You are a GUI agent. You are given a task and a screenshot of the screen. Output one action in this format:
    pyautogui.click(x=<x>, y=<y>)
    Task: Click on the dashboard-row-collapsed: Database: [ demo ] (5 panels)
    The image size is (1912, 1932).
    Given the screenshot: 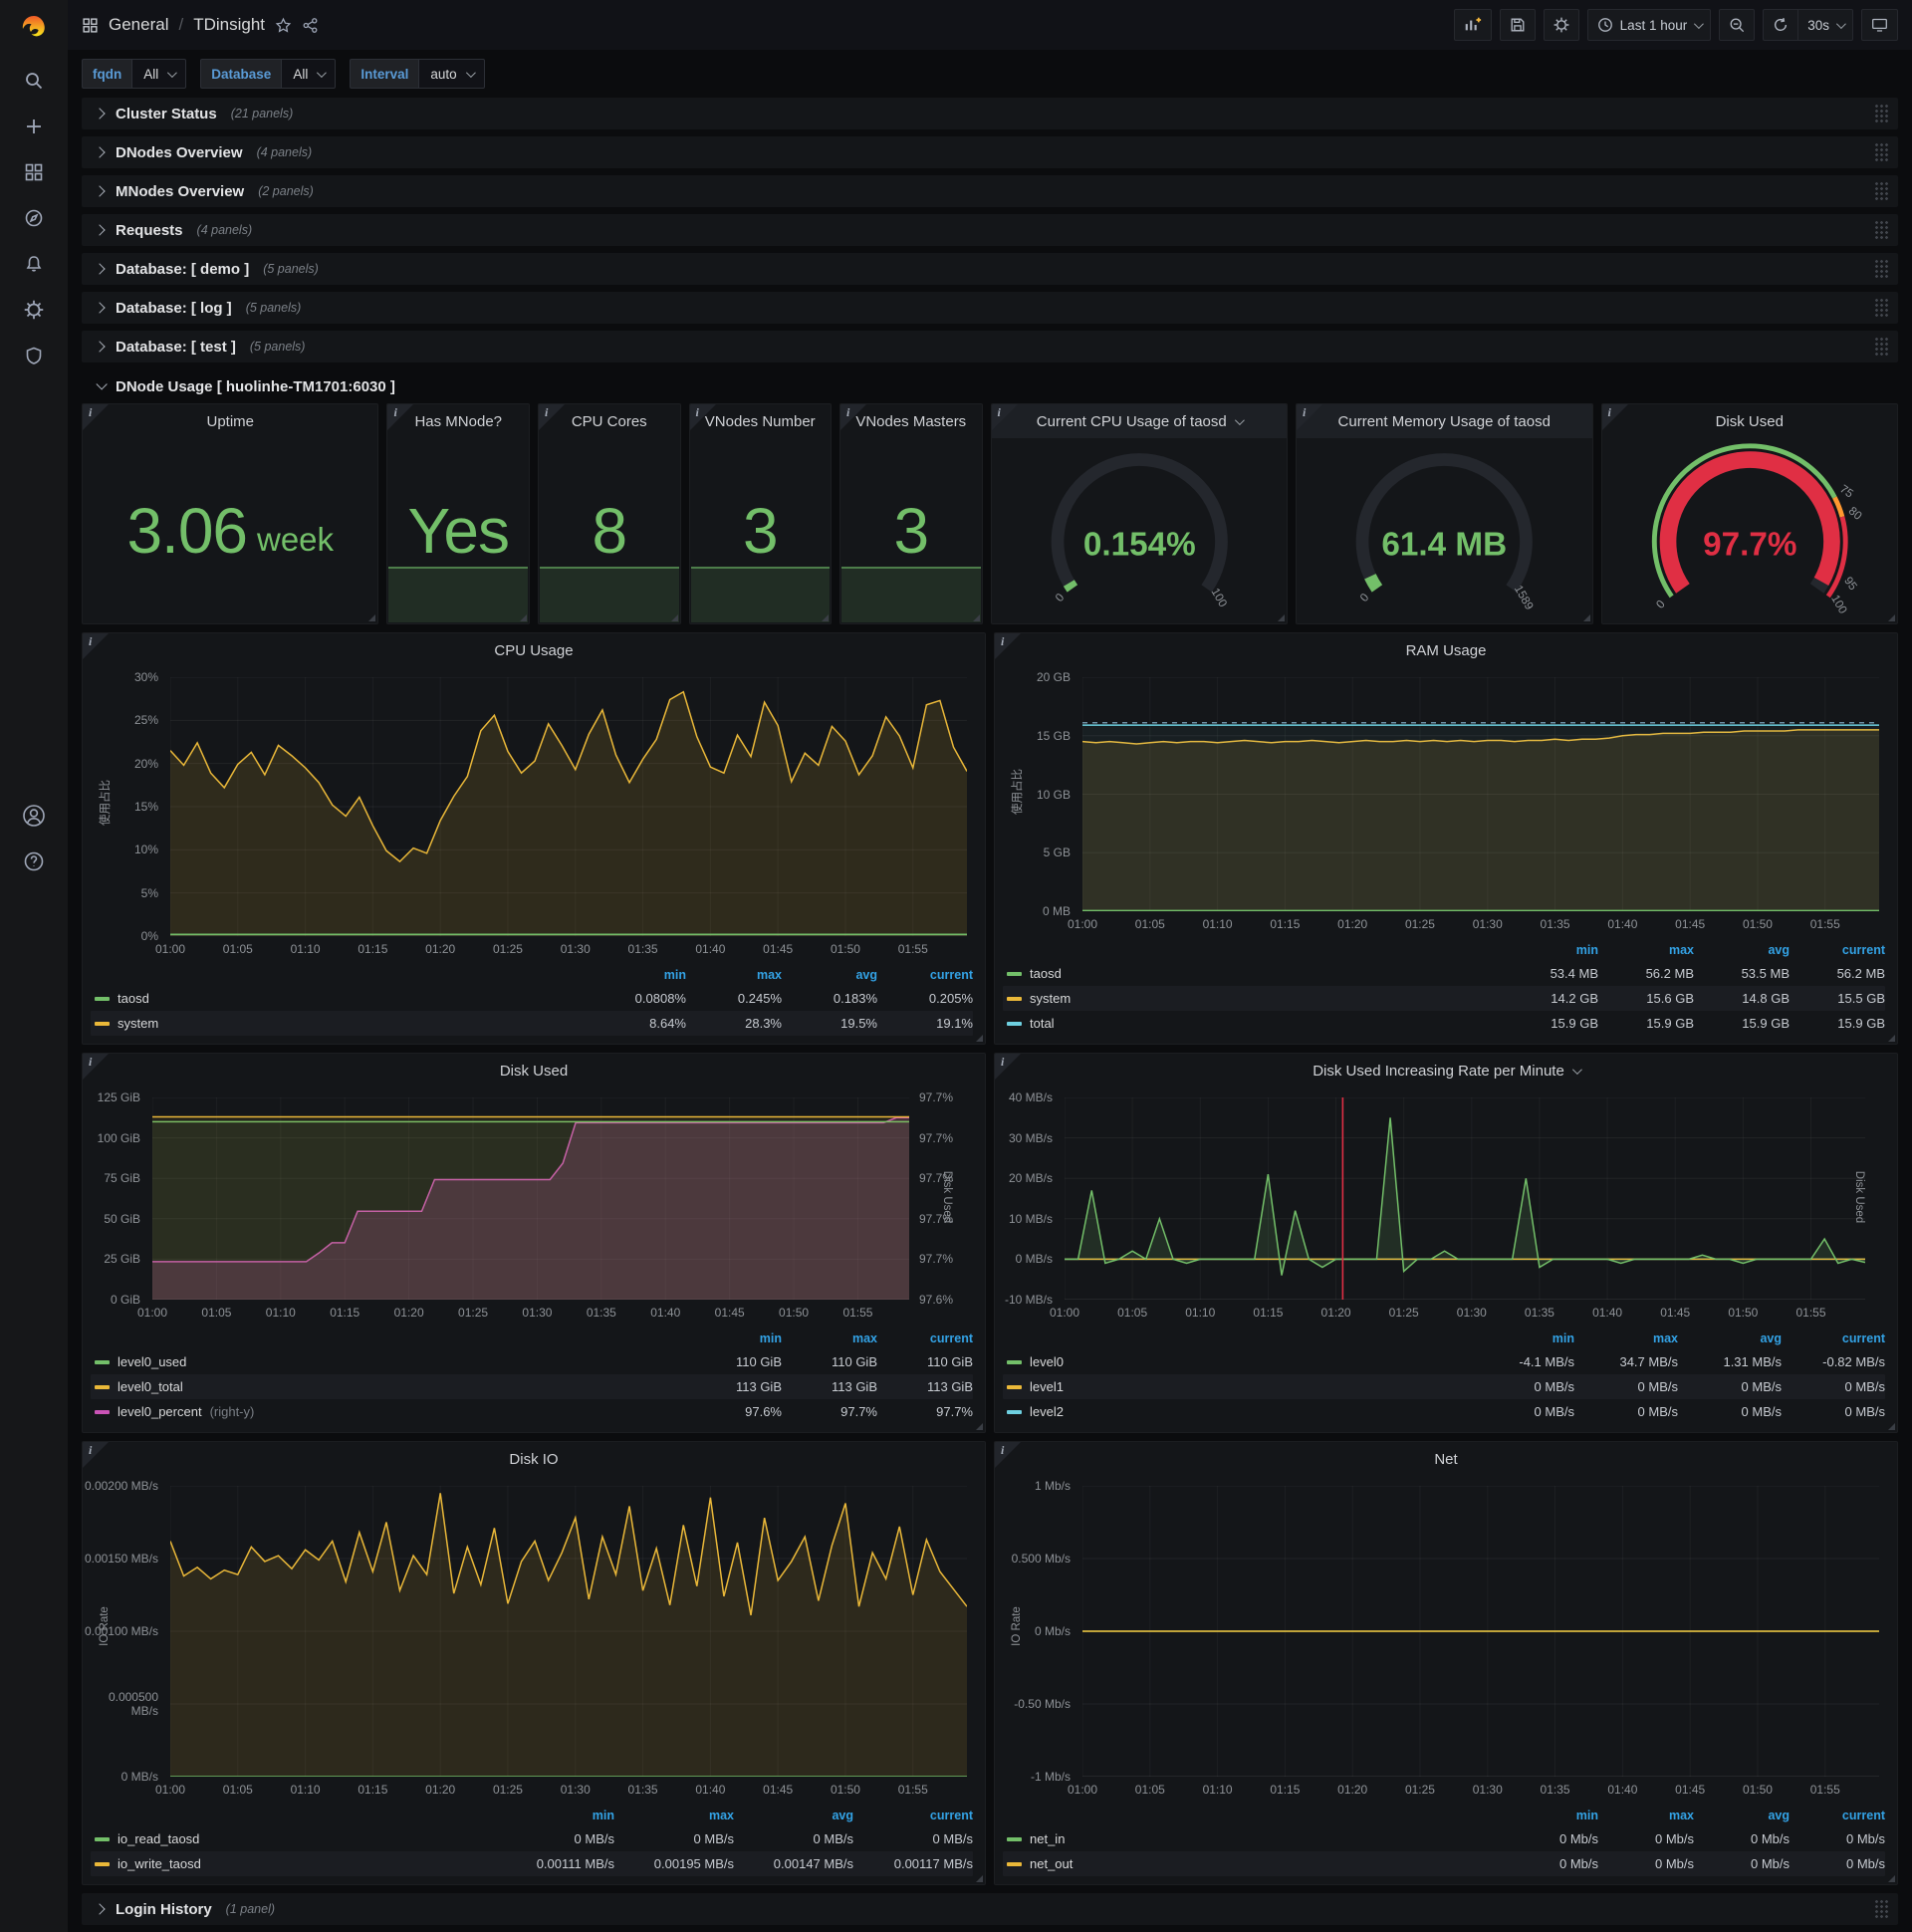 What is the action you would take?
    pyautogui.click(x=990, y=269)
    